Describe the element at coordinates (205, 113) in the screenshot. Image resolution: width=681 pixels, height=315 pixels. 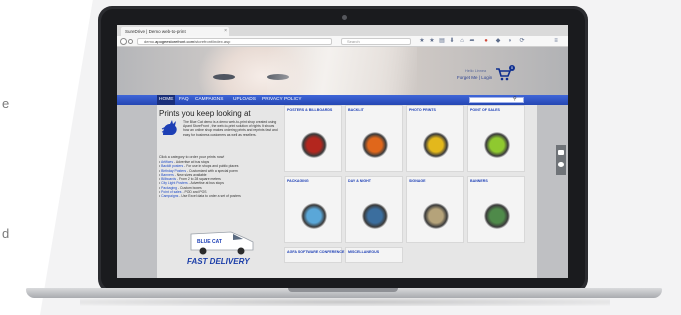
I see `intro-title: Prints you keep looking at` at that location.